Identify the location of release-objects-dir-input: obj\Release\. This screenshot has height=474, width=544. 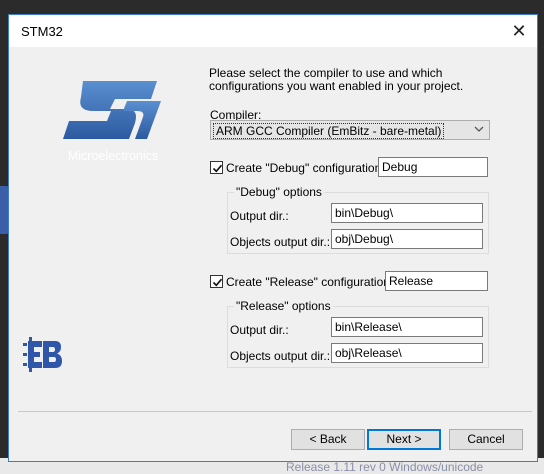
(407, 353).